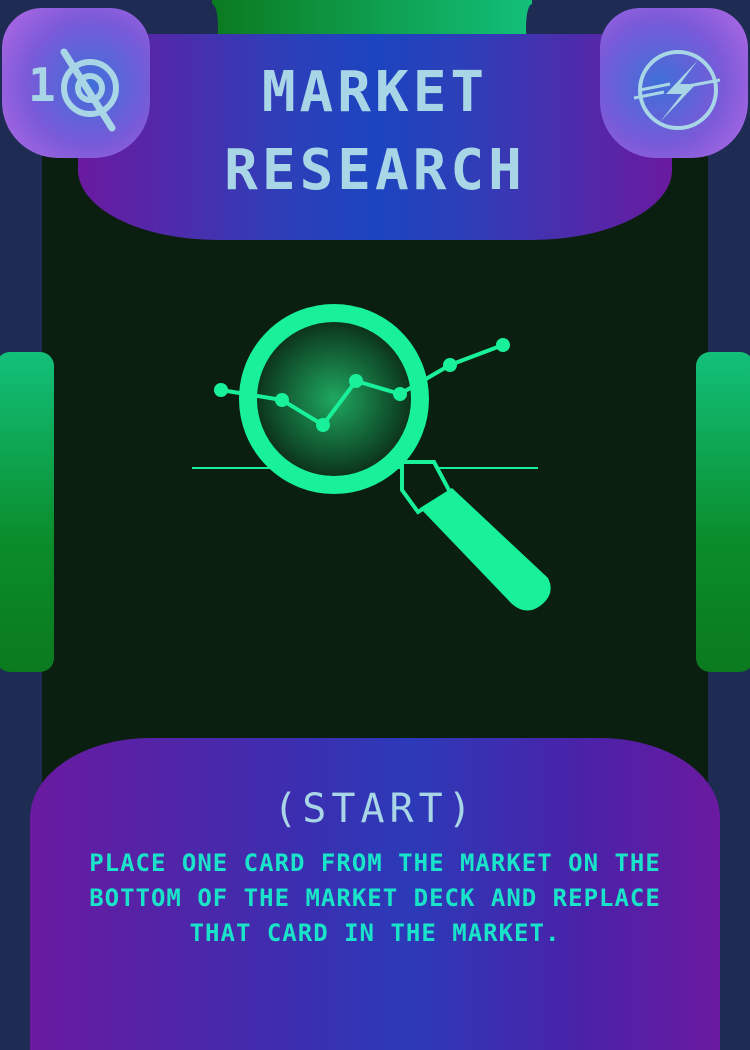 This screenshot has height=1050, width=750. What do you see at coordinates (27, 512) in the screenshot?
I see `left-side-tab` at bounding box center [27, 512].